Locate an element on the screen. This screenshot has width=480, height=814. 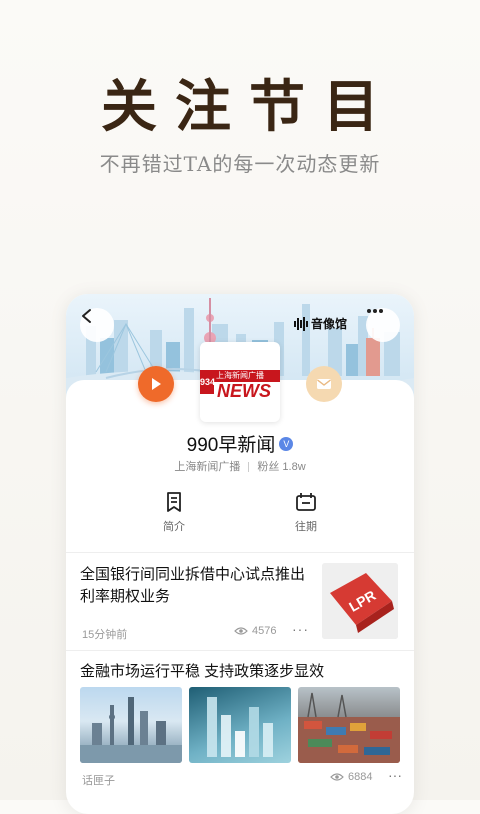
back-button is located at coordinates (97, 325).